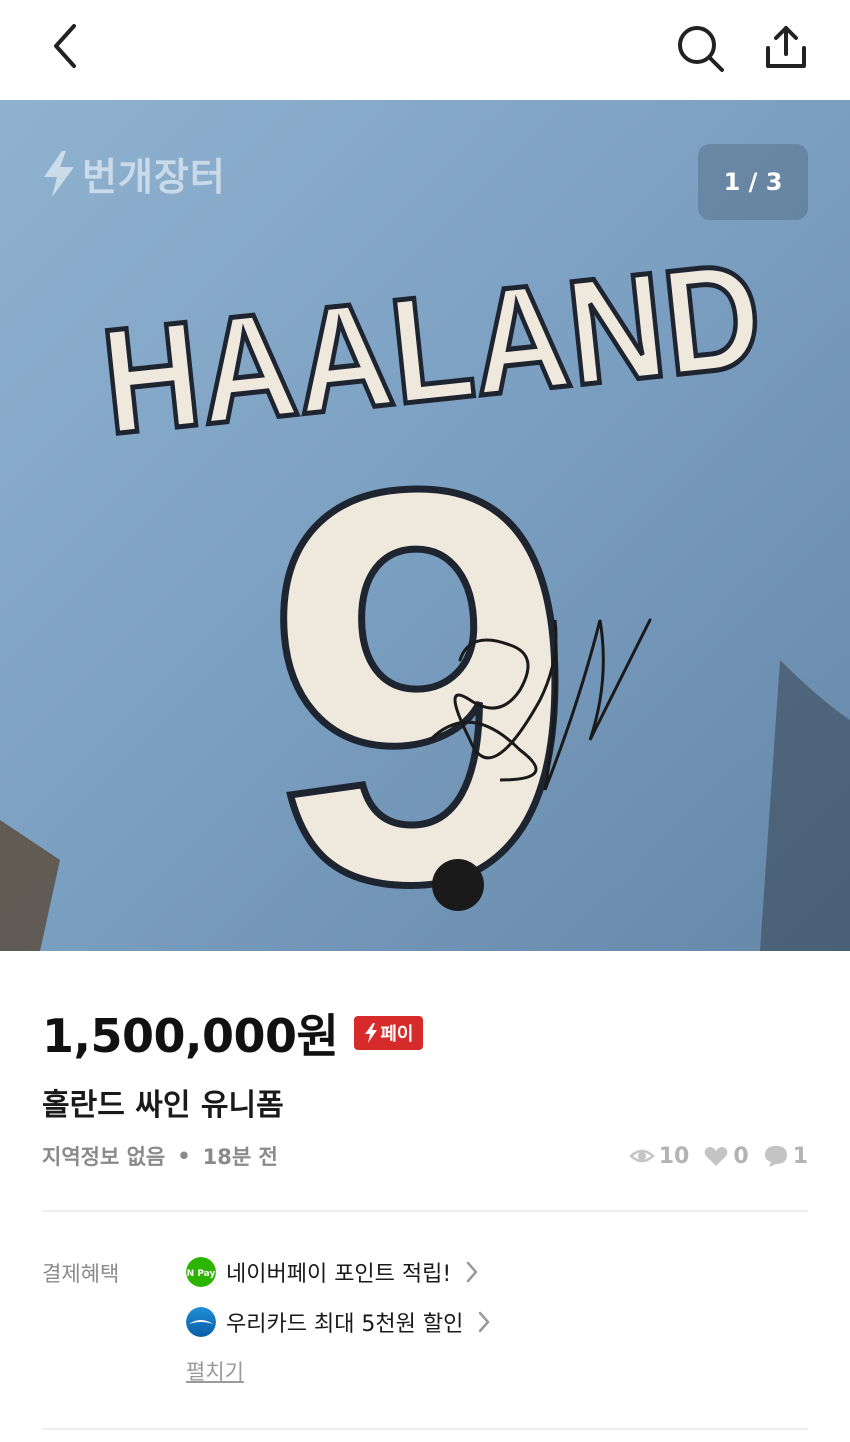 Image resolution: width=850 pixels, height=1442 pixels. I want to click on share-icon, so click(786, 48).